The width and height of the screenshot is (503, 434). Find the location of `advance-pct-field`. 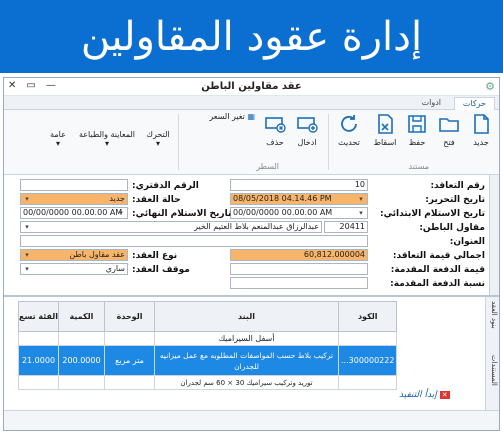

advance-pct-field is located at coordinates (299, 283).